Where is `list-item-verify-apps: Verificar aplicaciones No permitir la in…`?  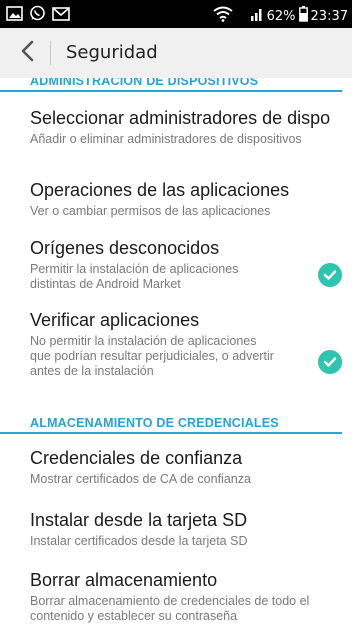
list-item-verify-apps: Verificar aplicaciones No permitir la in… is located at coordinates (186, 344).